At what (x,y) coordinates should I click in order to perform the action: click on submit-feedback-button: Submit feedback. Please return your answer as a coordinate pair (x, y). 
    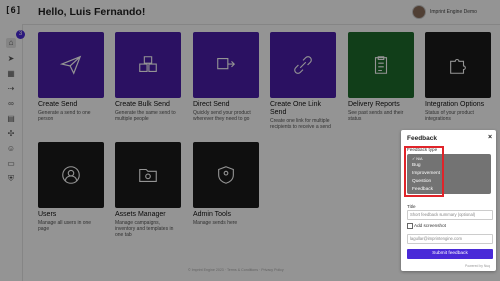
    Looking at the image, I should click on (450, 254).